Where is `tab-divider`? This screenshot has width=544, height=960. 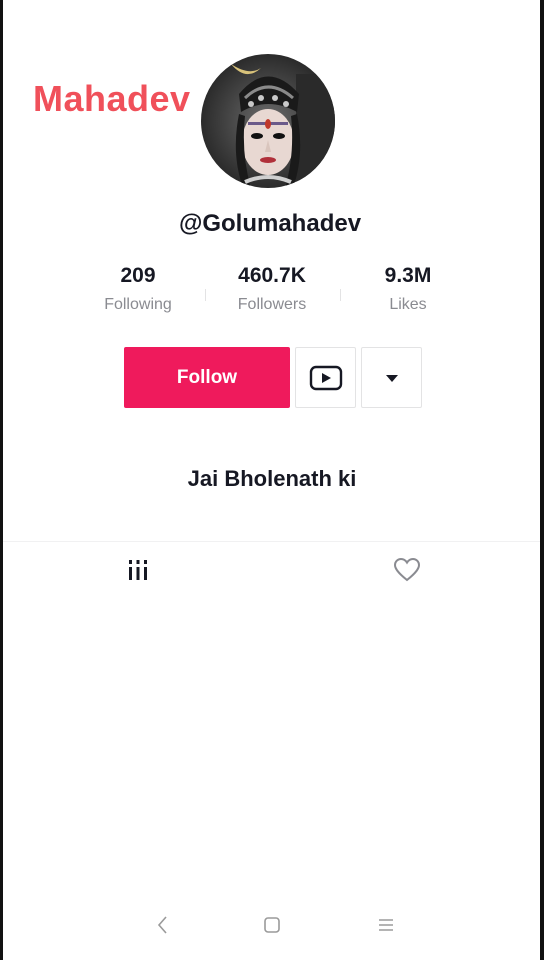 tab-divider is located at coordinates (271, 541).